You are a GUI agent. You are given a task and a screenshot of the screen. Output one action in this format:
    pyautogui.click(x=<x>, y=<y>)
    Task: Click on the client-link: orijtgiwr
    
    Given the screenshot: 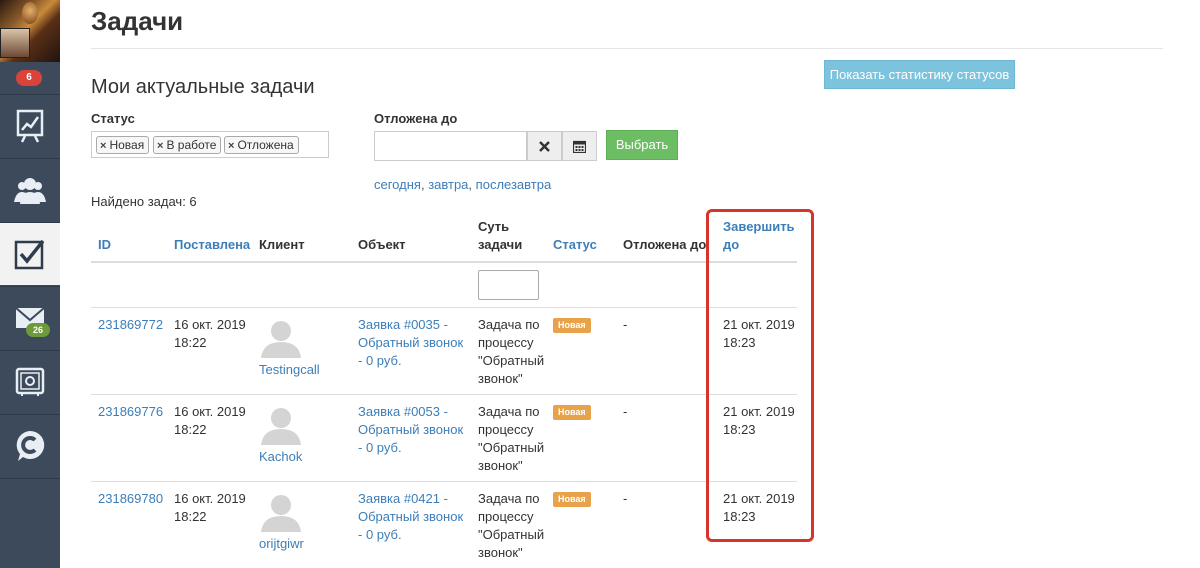 What is the action you would take?
    pyautogui.click(x=281, y=543)
    